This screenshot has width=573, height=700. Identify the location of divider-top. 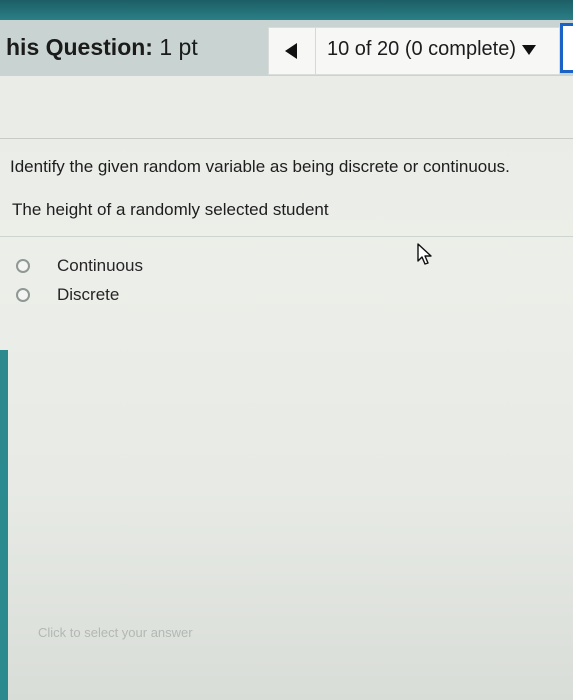
(286, 138).